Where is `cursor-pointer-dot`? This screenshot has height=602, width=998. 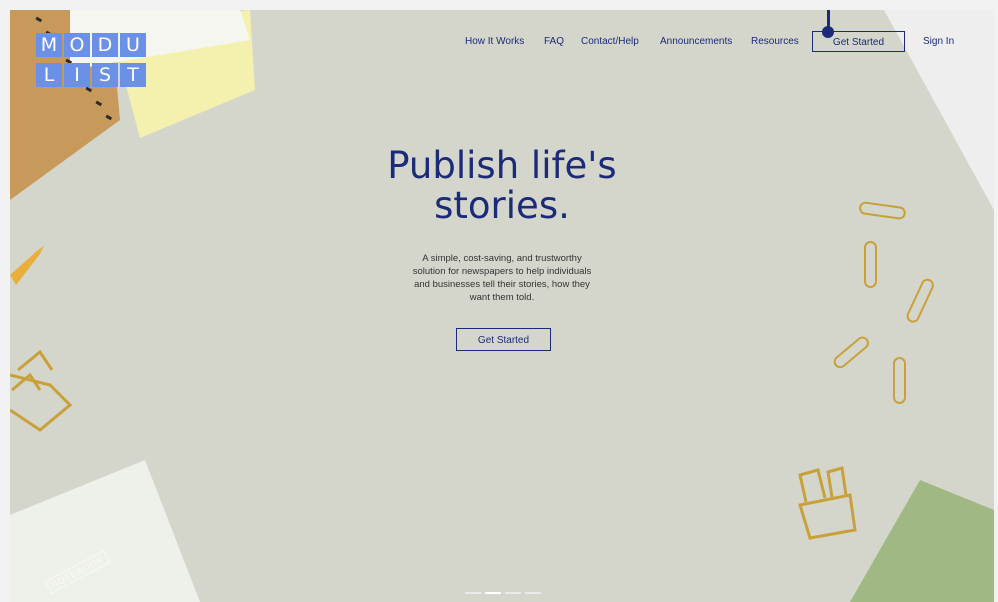 cursor-pointer-dot is located at coordinates (828, 32).